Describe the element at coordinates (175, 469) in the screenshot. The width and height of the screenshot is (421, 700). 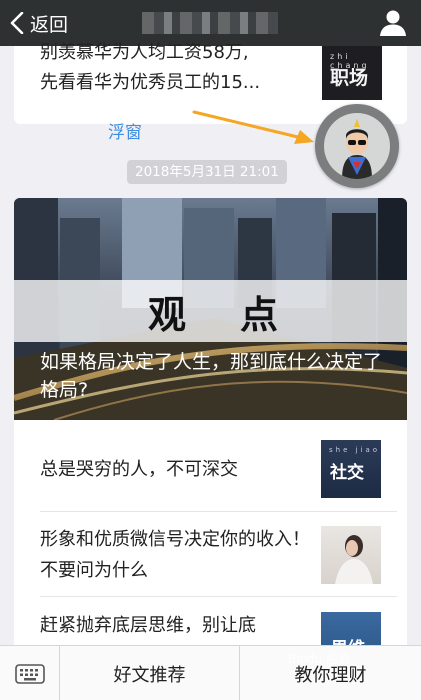
I see `article-item-title: 总是哭穷的人，不可深交` at that location.